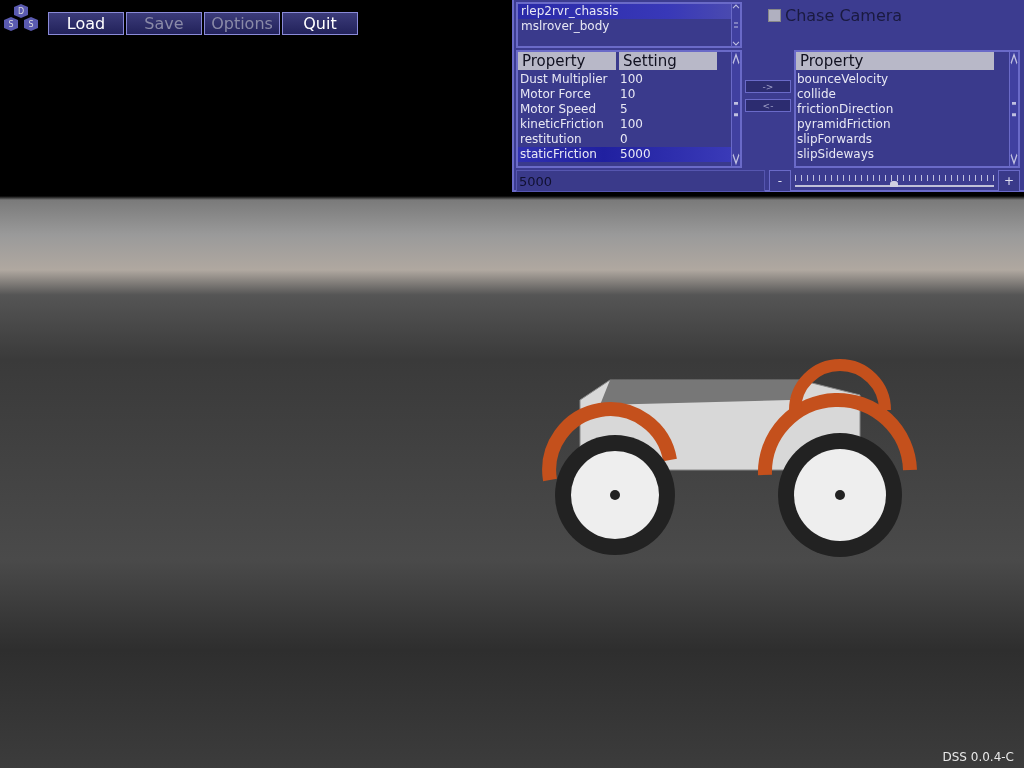 The height and width of the screenshot is (768, 1024). Describe the element at coordinates (902, 109) in the screenshot. I see `available-property-item: frictionDirection` at that location.